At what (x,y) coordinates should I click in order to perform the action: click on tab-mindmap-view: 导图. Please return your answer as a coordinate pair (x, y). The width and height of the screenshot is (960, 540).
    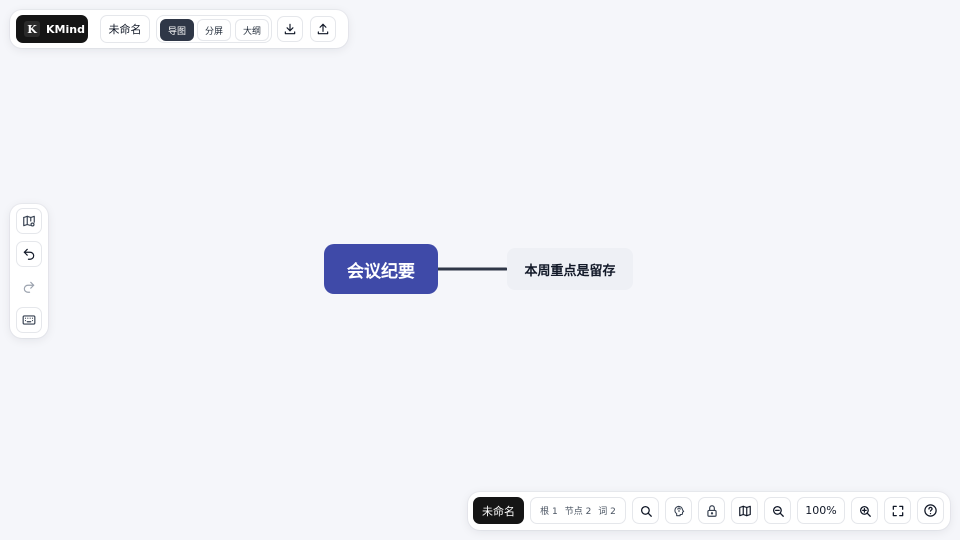
    Looking at the image, I should click on (177, 30).